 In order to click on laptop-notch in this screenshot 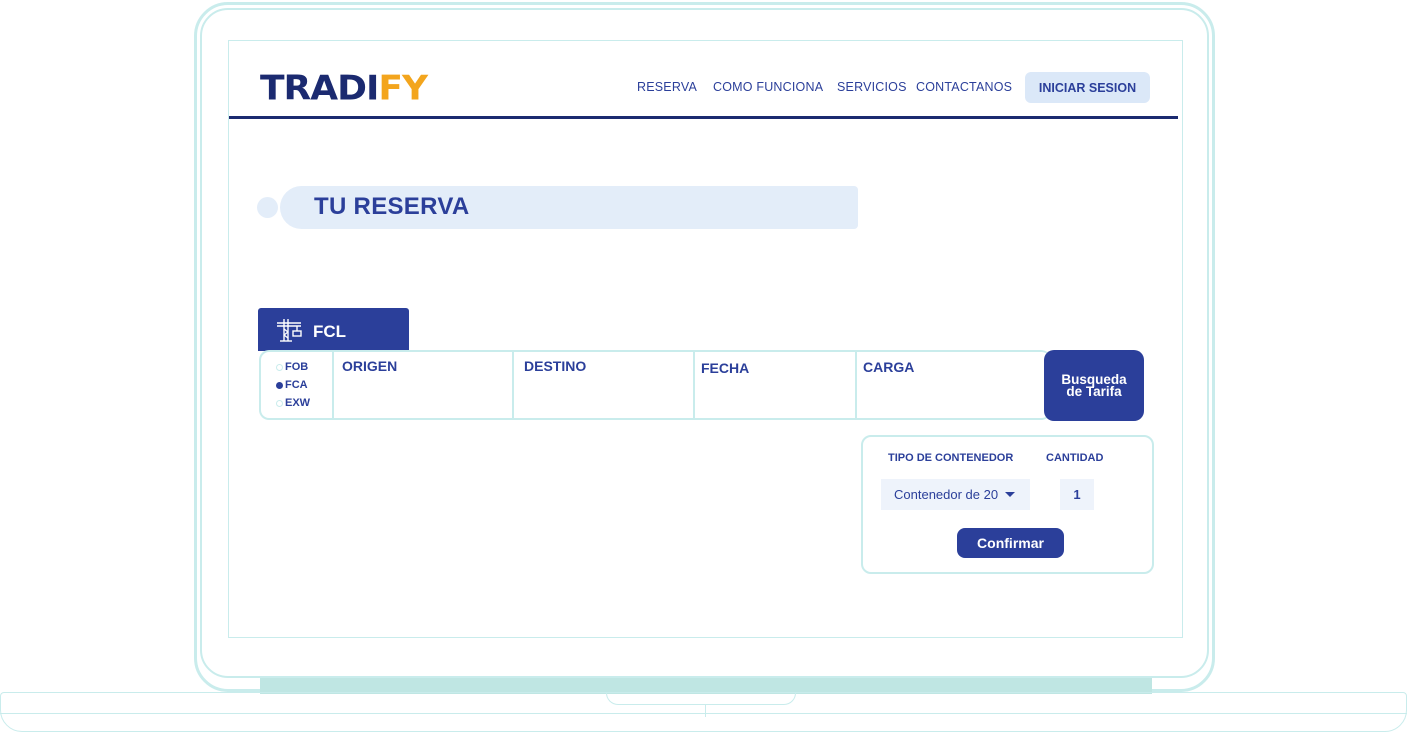, I will do `click(701, 699)`.